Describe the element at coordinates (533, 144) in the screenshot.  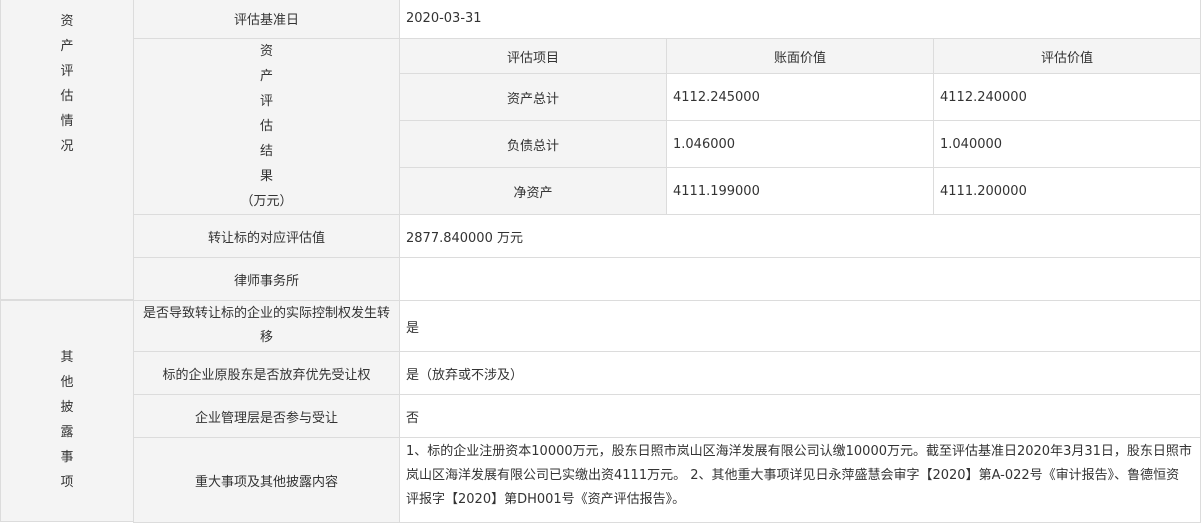
I see `table-row-item: 负债总计` at that location.